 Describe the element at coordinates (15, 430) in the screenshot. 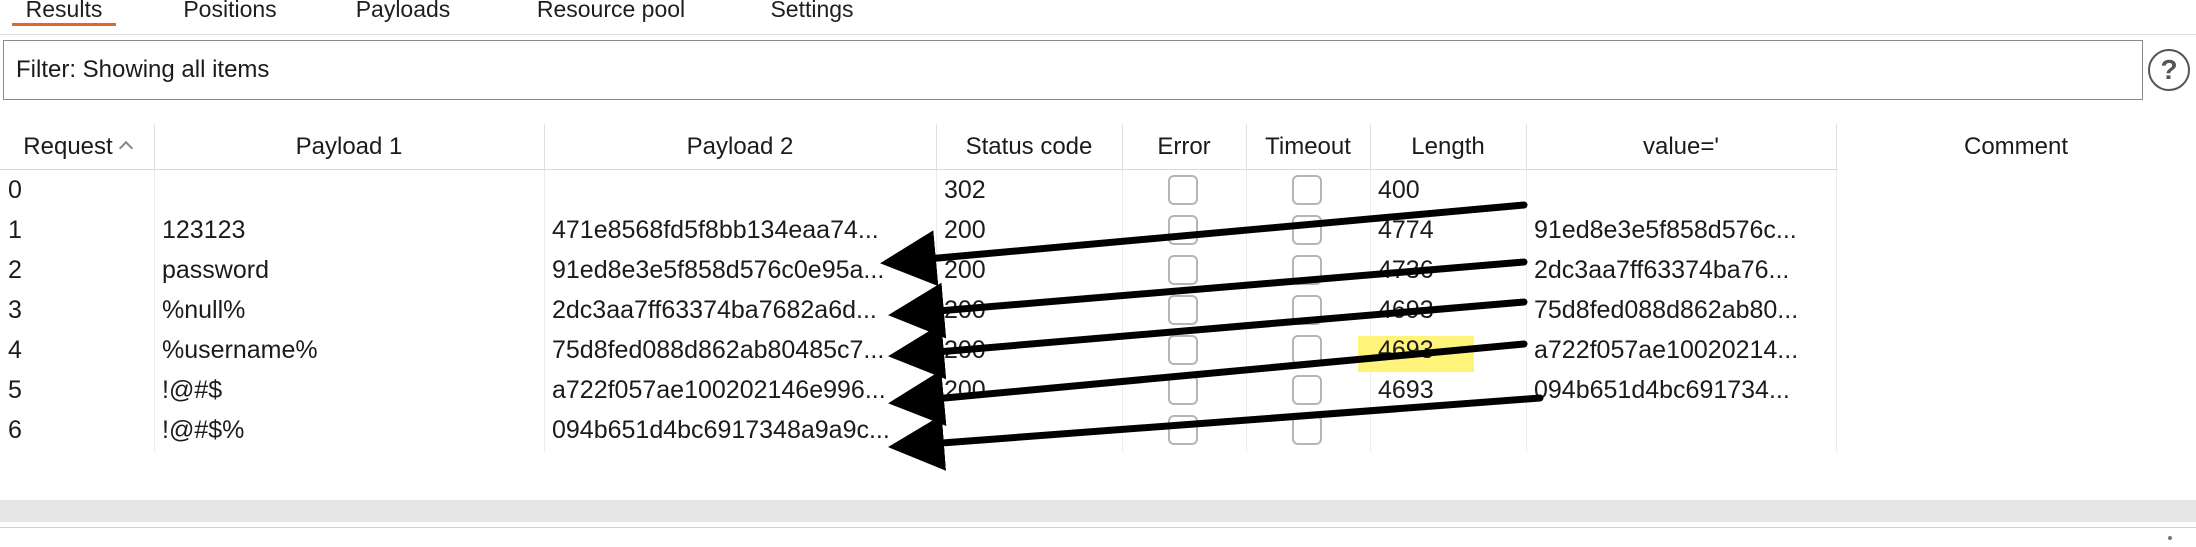

I see `cell-request: 6` at that location.